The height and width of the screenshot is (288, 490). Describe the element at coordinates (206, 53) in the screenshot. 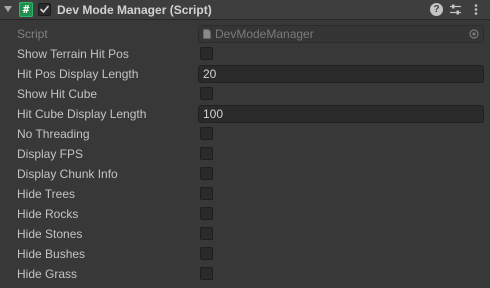

I see `show-terrain-hit-pos-checkbox` at that location.